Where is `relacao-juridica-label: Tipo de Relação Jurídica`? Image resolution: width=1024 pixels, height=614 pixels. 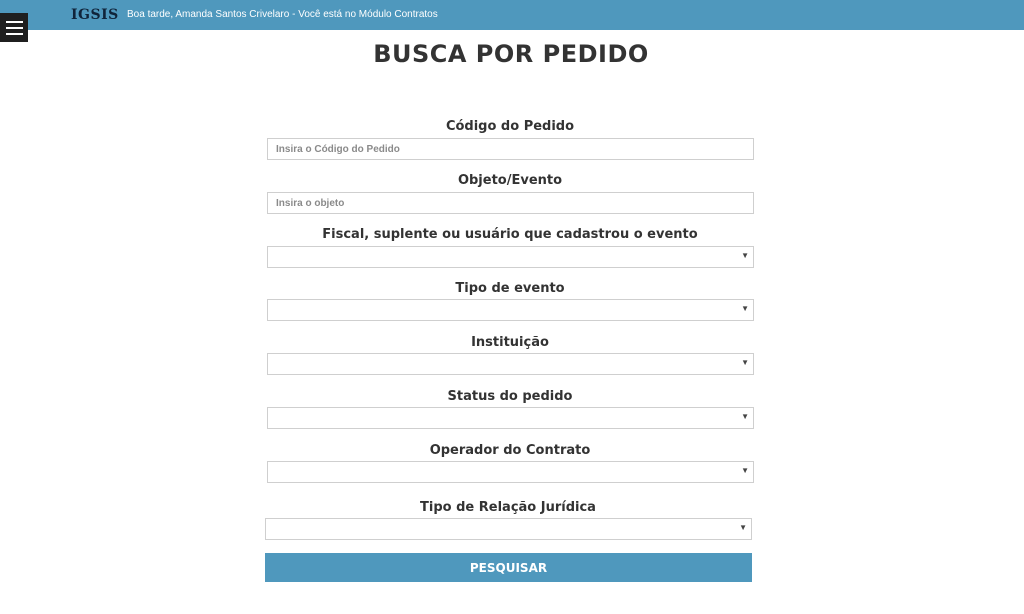 relacao-juridica-label: Tipo de Relação Jurídica is located at coordinates (508, 507).